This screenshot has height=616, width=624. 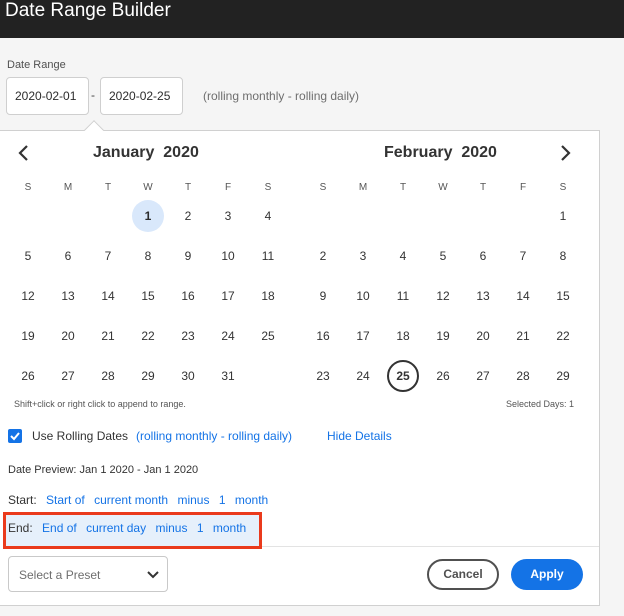 I want to click on left-day-cell: 13, so click(x=68, y=296).